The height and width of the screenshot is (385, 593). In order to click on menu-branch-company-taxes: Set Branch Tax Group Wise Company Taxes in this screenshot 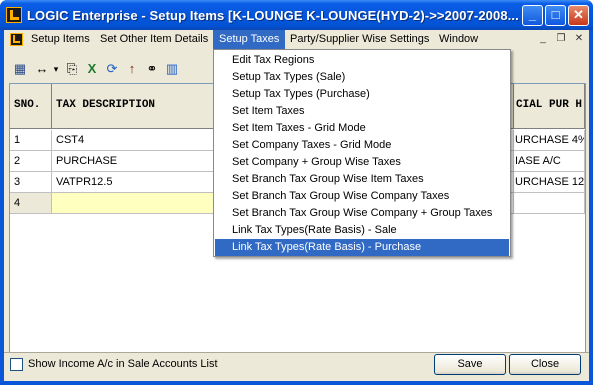, I will do `click(362, 196)`.